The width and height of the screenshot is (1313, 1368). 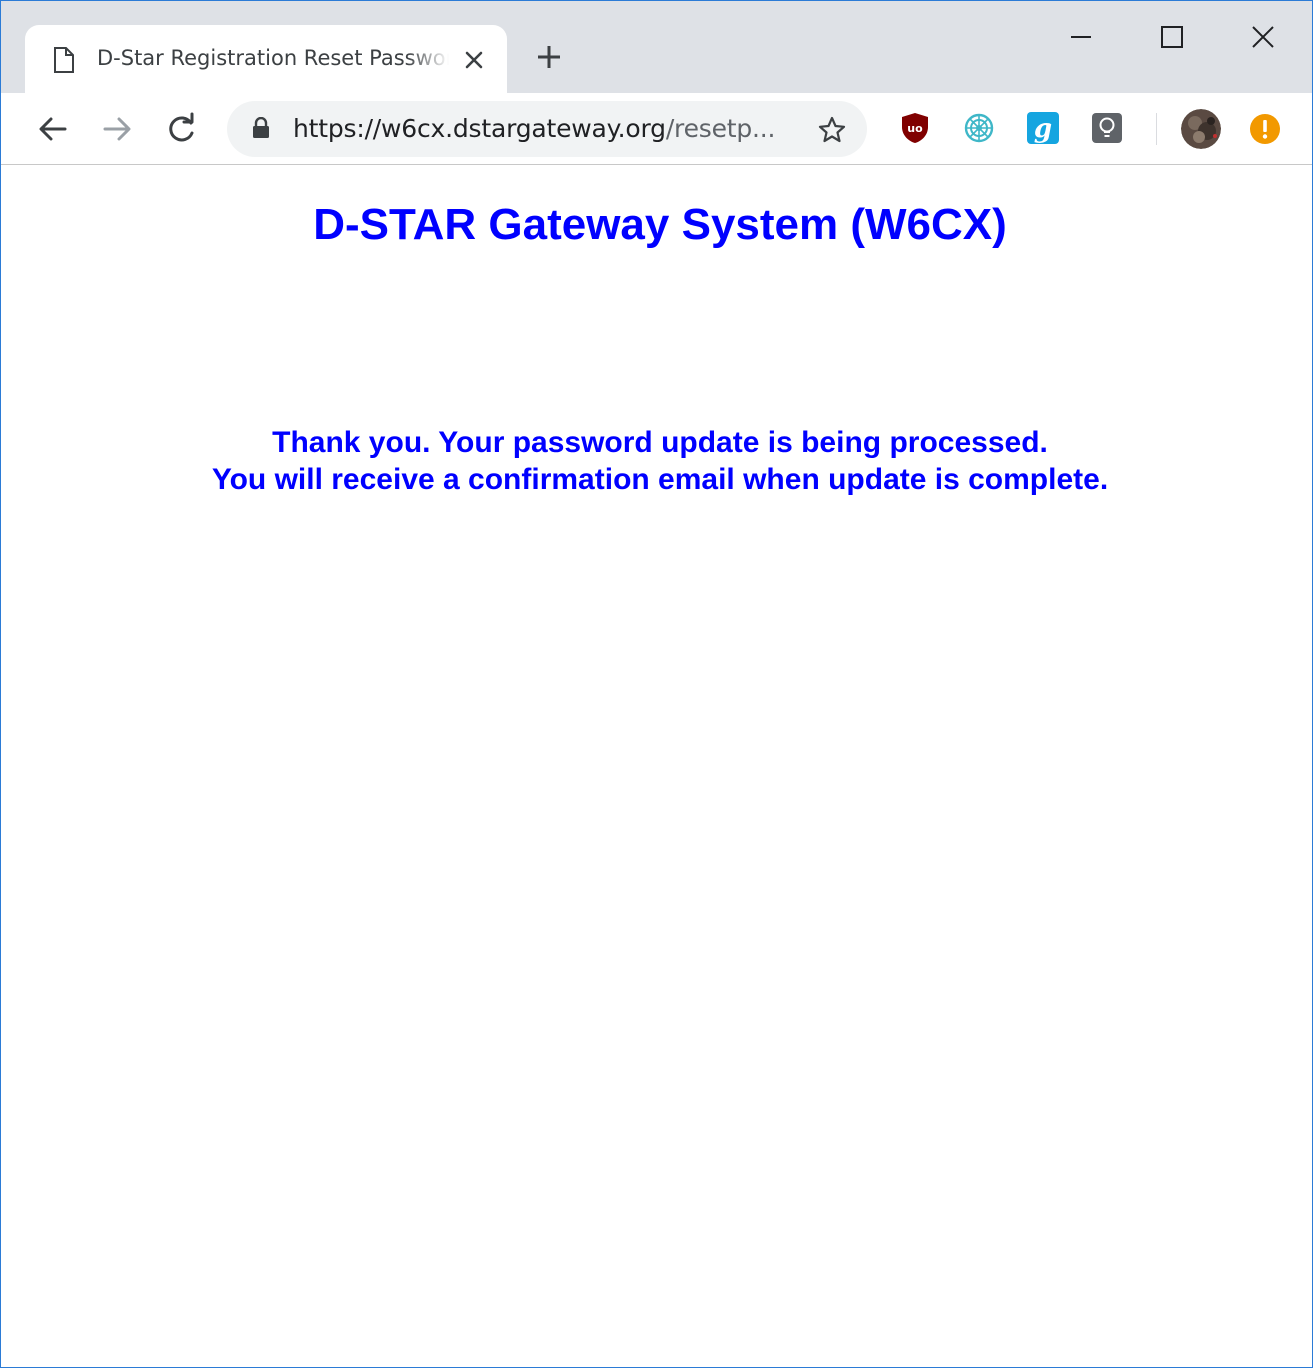 What do you see at coordinates (474, 60) in the screenshot?
I see `tab-close-icon` at bounding box center [474, 60].